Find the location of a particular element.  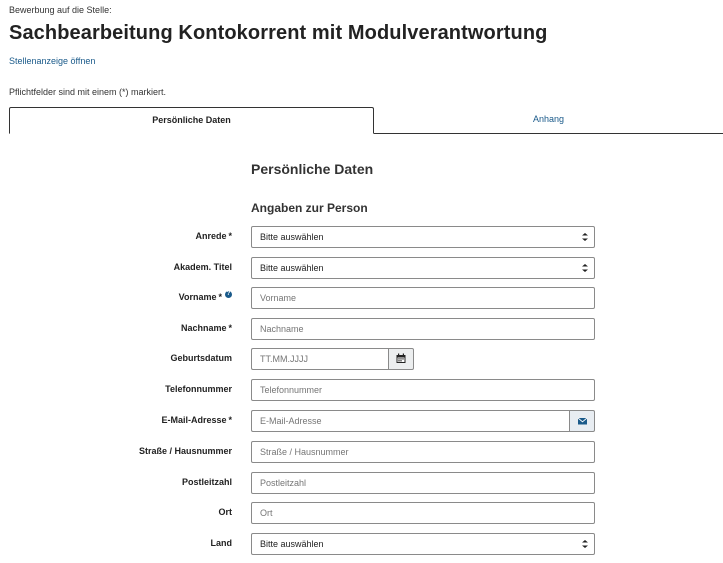

strasse-input is located at coordinates (423, 452).